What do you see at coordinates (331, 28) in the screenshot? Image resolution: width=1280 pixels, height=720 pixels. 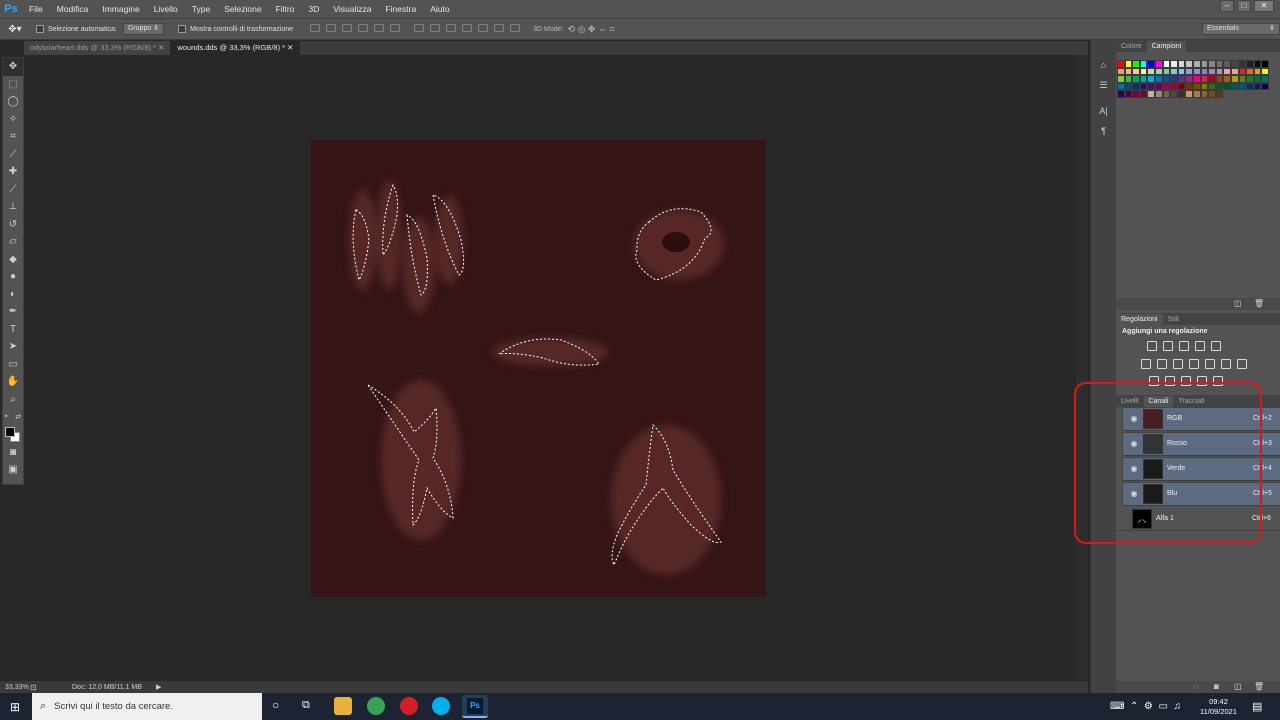 I see `align-middle-icon` at bounding box center [331, 28].